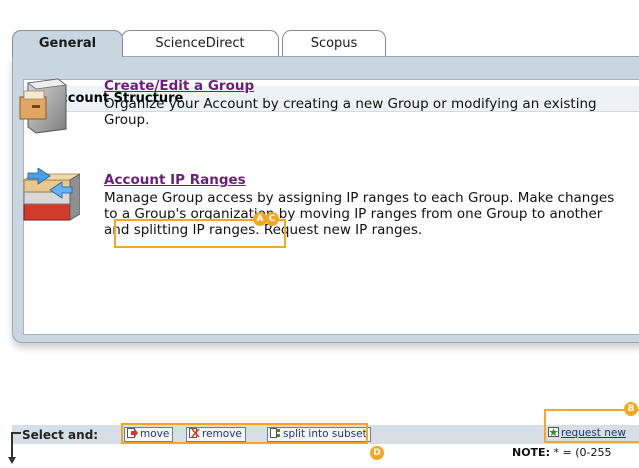 Image resolution: width=639 pixels, height=468 pixels. Describe the element at coordinates (580, 452) in the screenshot. I see `note-value: * = (0-255` at that location.